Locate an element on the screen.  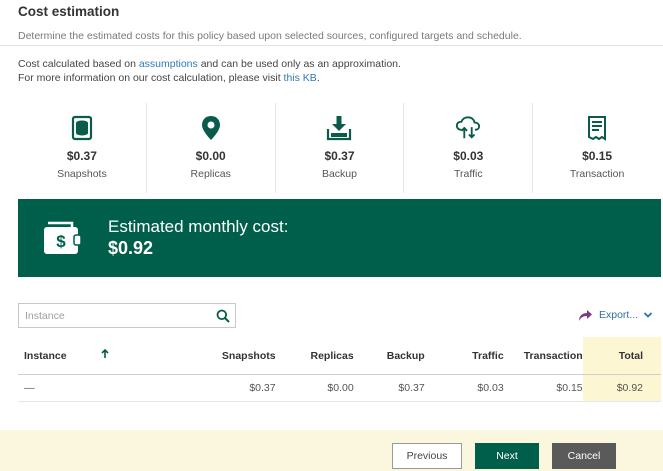
next-button: Next is located at coordinates (507, 456).